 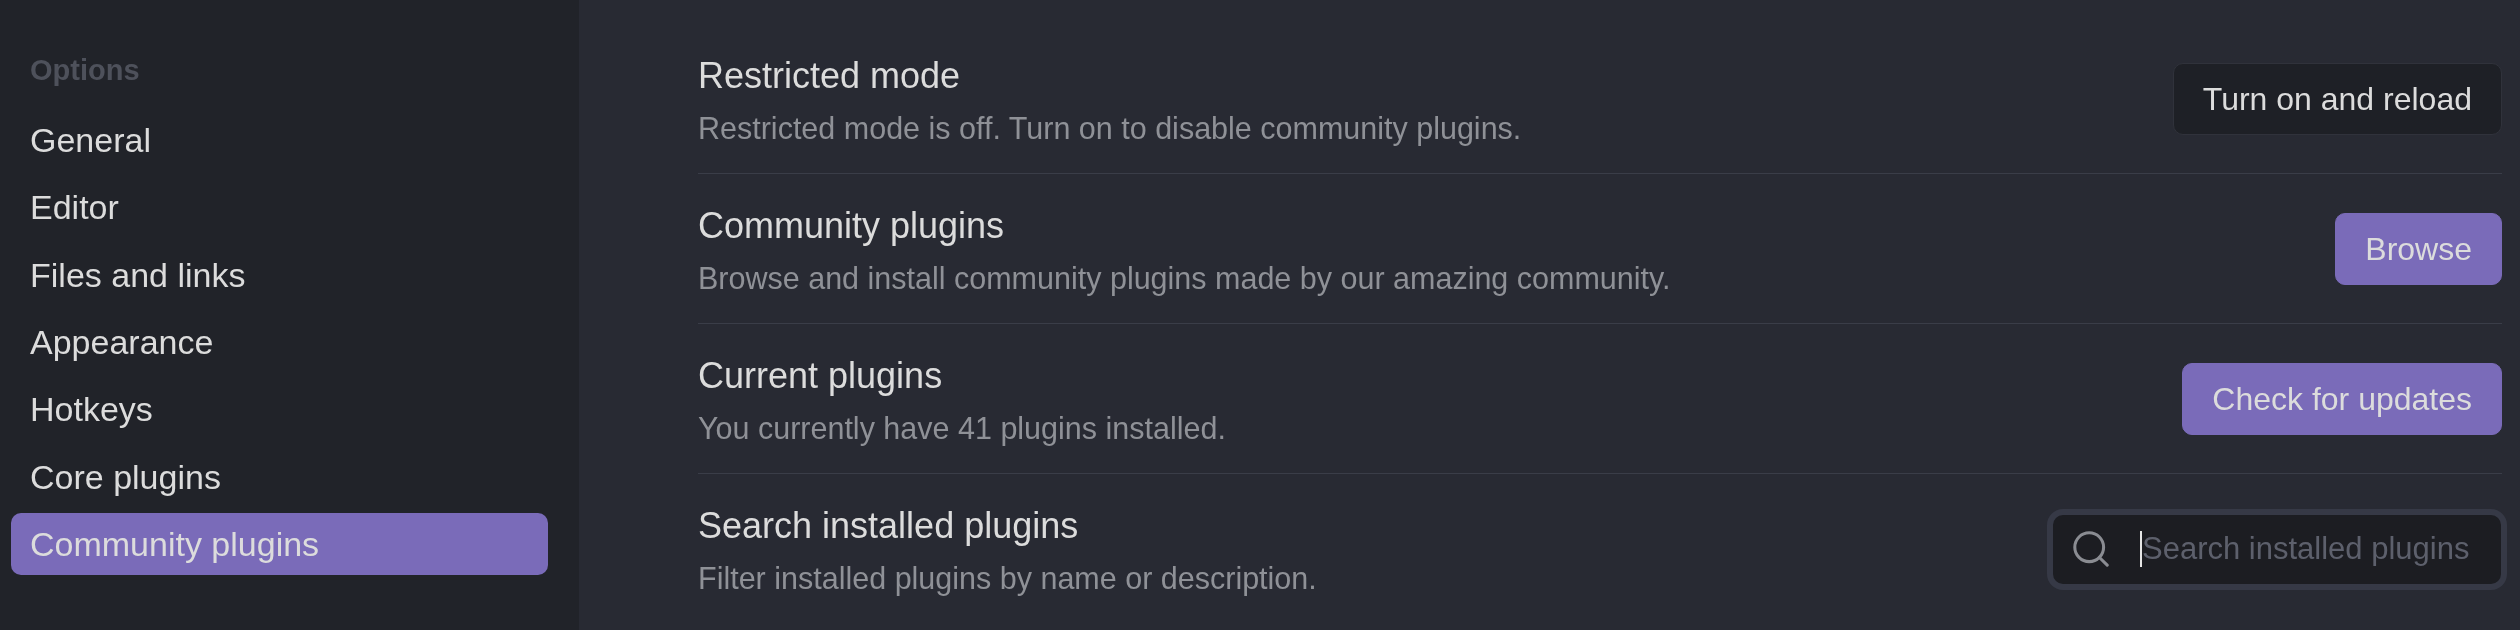 What do you see at coordinates (279, 140) in the screenshot?
I see `sidebar-item: General` at bounding box center [279, 140].